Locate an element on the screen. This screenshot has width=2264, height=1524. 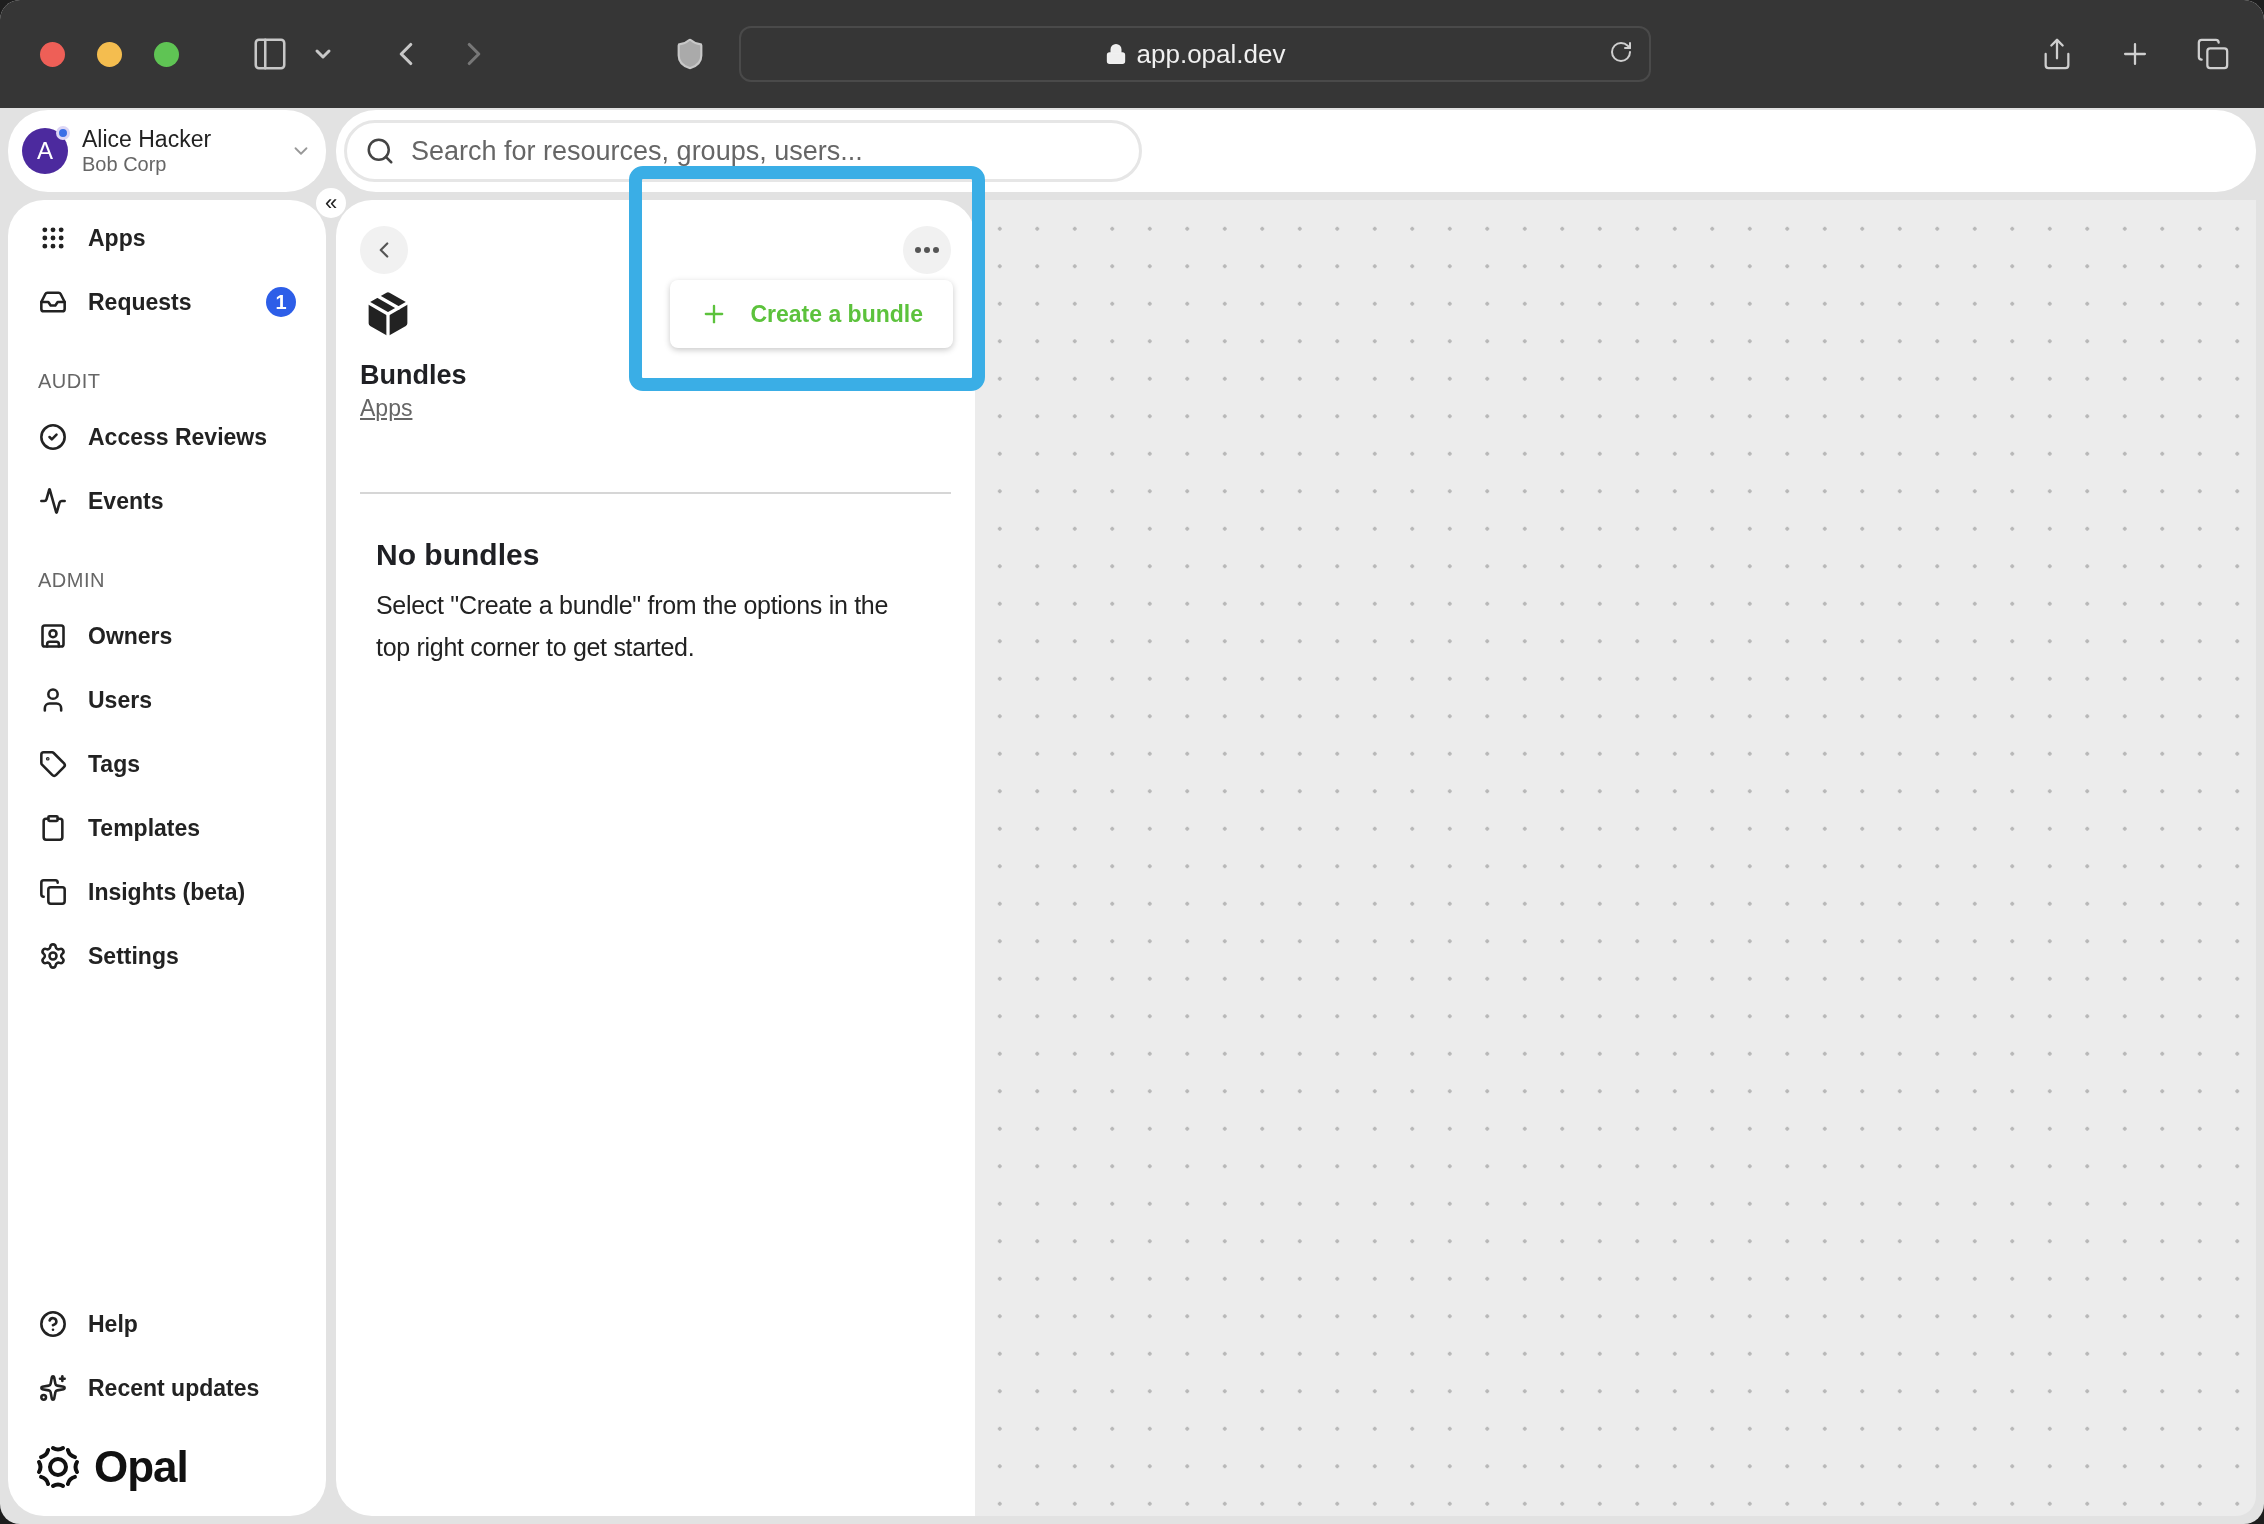
reload-icon is located at coordinates (1621, 52).